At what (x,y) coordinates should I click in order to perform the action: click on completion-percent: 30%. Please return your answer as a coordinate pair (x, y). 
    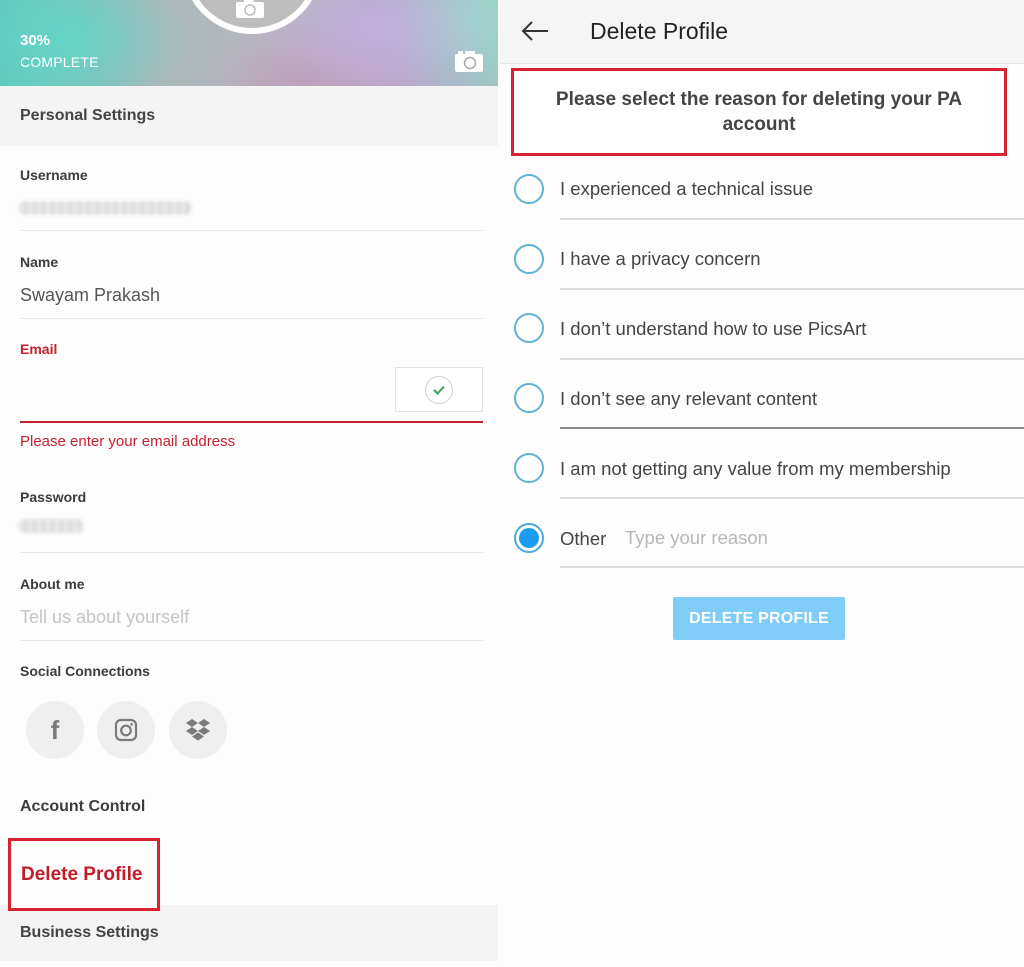
    Looking at the image, I should click on (35, 40).